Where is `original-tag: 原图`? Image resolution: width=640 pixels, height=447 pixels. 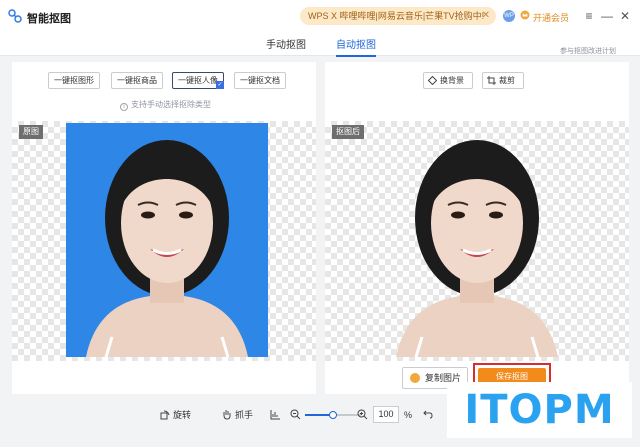
original-tag: 原图 is located at coordinates (31, 132).